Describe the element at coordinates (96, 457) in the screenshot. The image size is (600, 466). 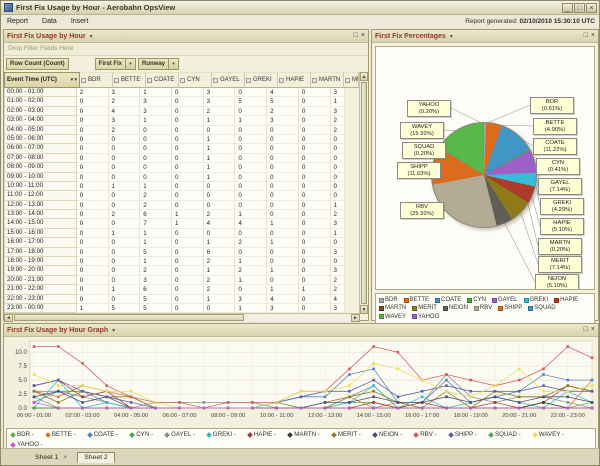
I see `tab-sheet-2: Sheet 2` at that location.